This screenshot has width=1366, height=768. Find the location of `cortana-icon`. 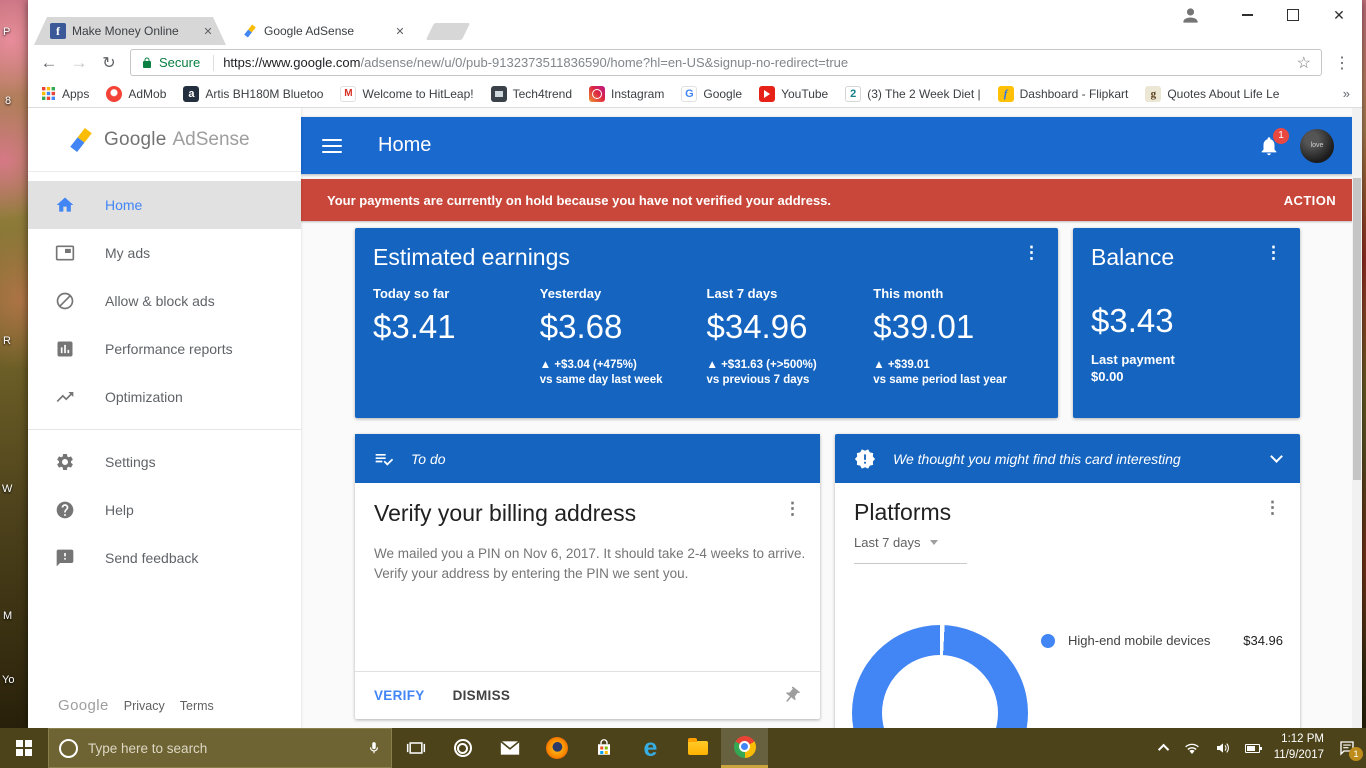

cortana-icon is located at coordinates (68, 748).